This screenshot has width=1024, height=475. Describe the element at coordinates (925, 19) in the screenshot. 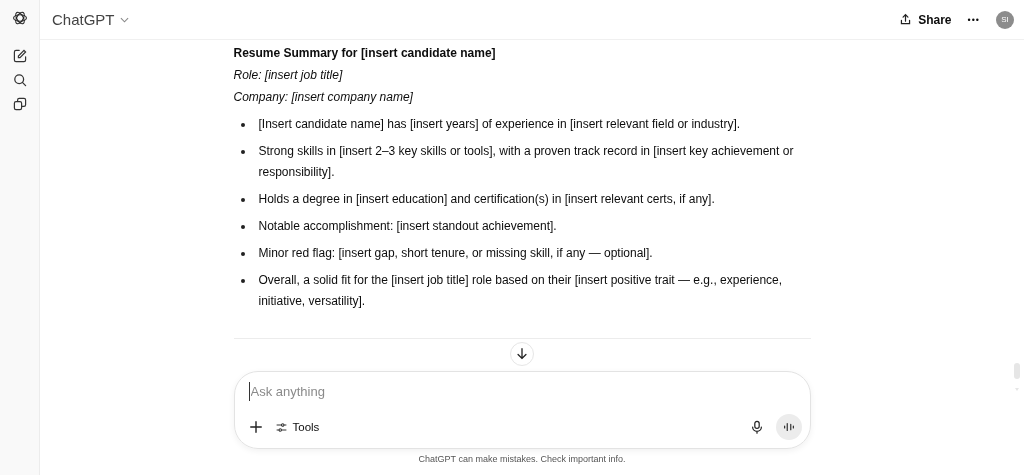

I see `share-button: Share` at that location.